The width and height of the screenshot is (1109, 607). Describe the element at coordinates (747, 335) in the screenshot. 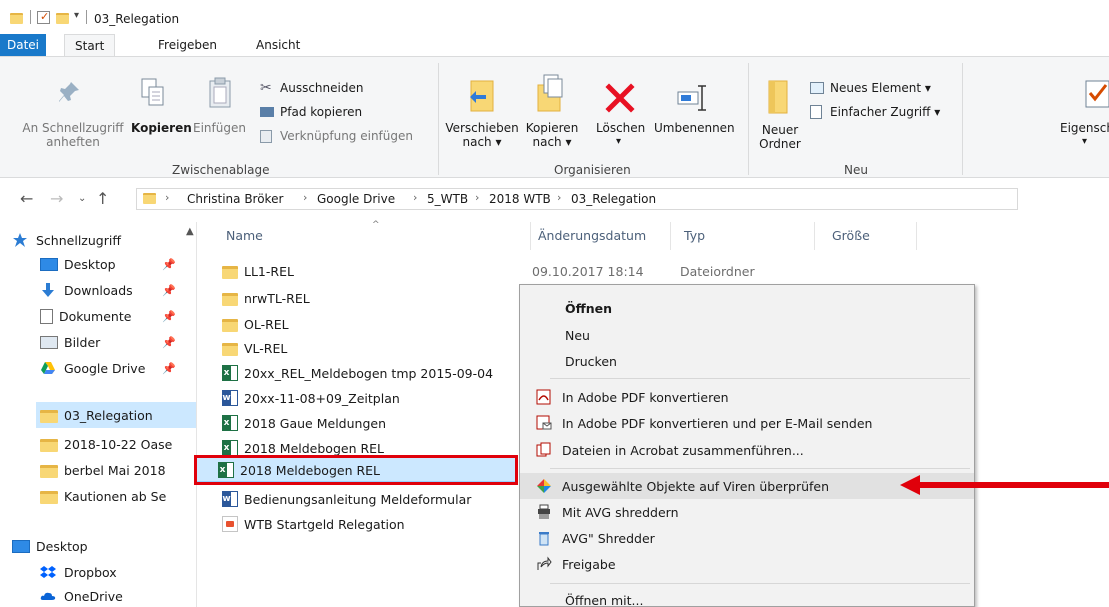

I see `menu-item-new: Neu` at that location.